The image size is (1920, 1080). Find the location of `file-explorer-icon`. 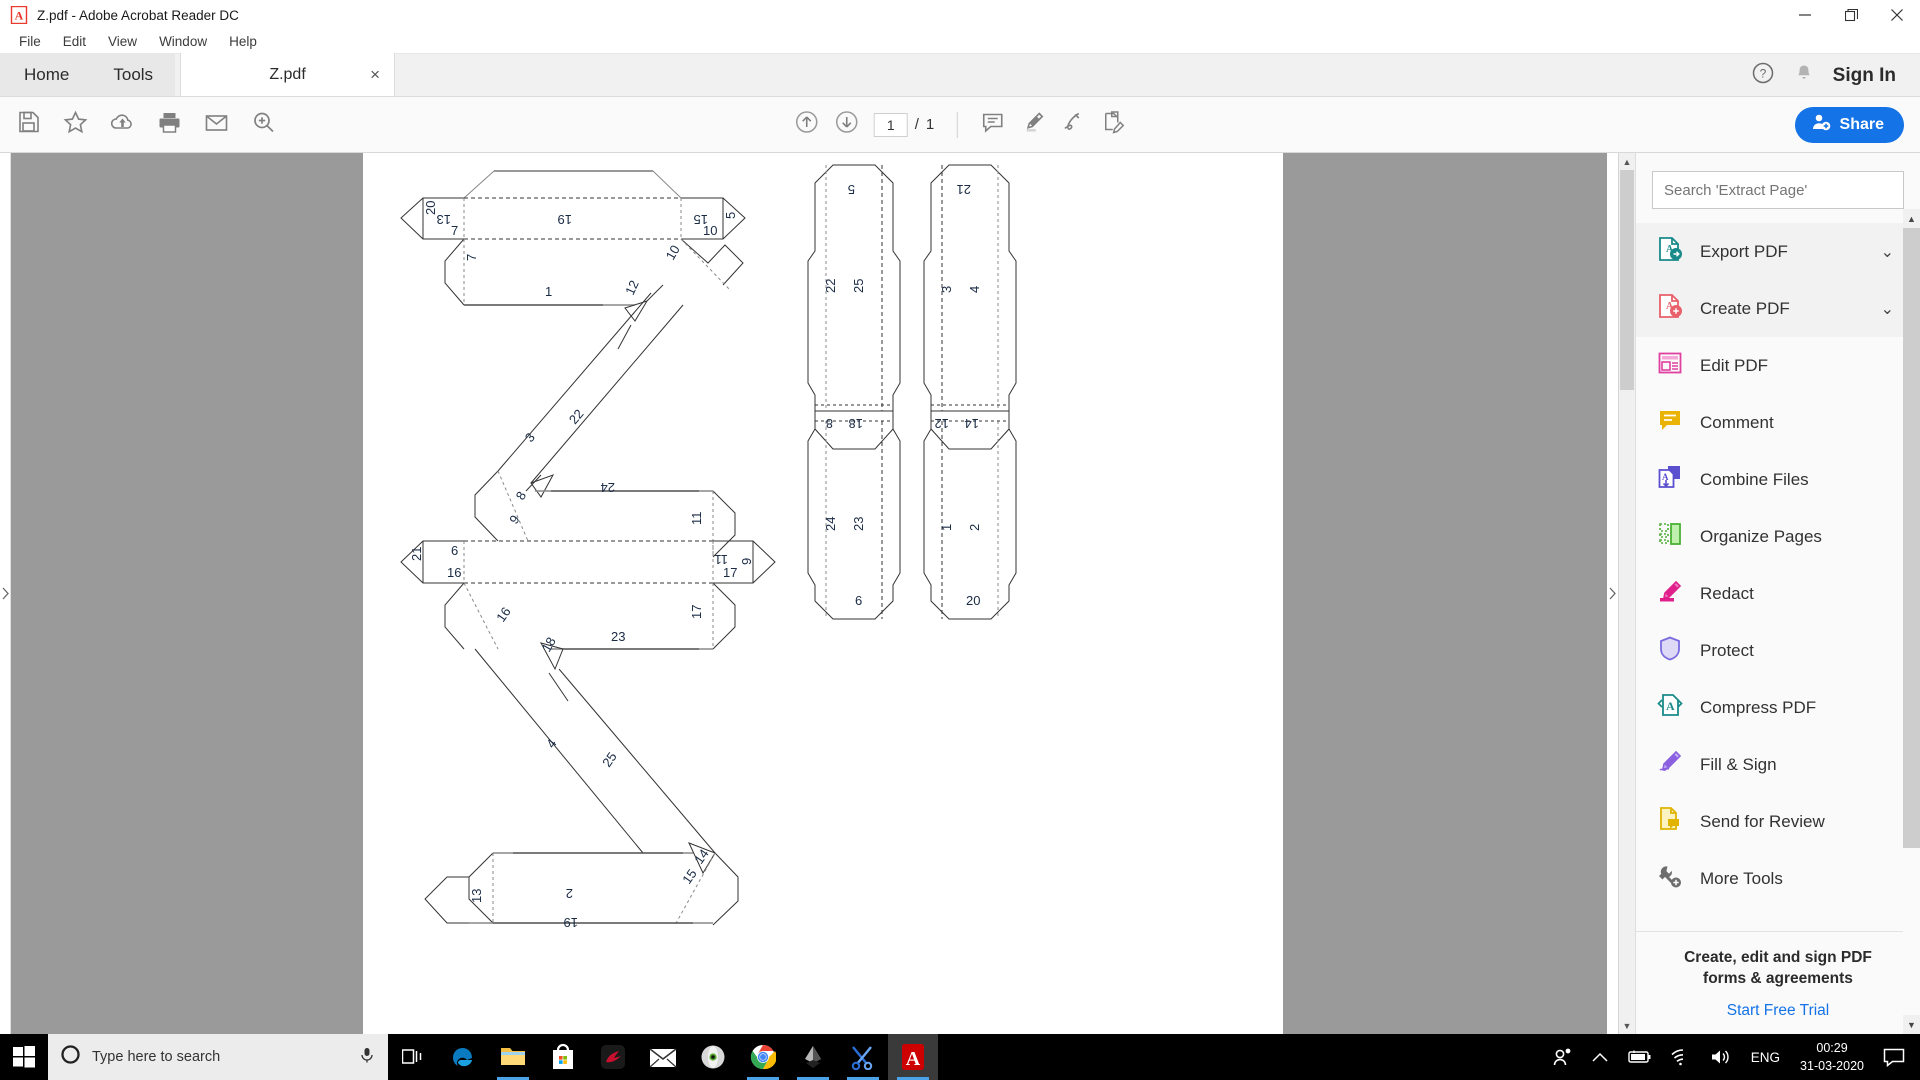

file-explorer-icon is located at coordinates (513, 1057).